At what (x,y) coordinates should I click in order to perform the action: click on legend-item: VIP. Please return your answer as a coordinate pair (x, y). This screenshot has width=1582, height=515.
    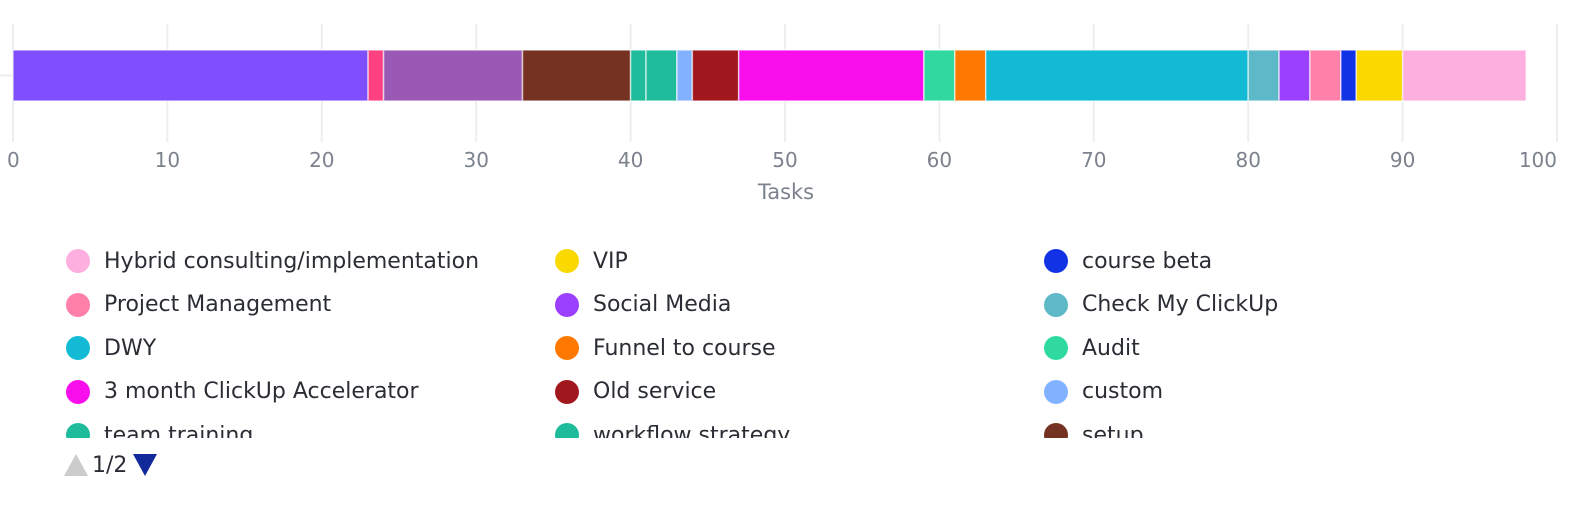
    Looking at the image, I should click on (591, 261).